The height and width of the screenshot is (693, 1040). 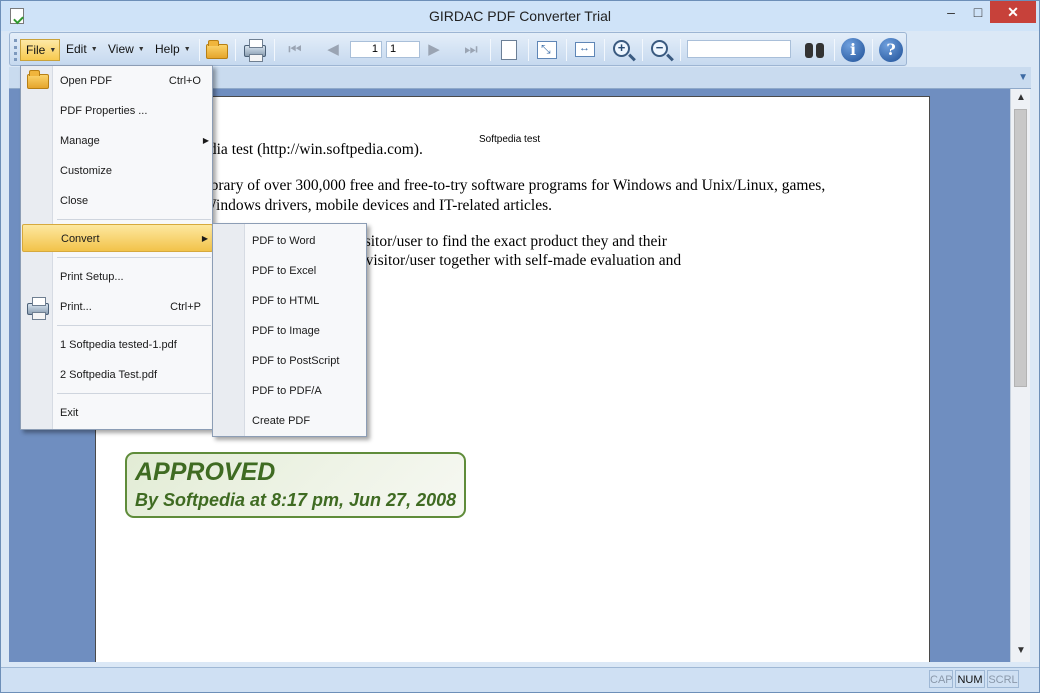 What do you see at coordinates (290, 391) in the screenshot?
I see `menu-item-pdf-to-pdfa: PDF to PDF/A` at bounding box center [290, 391].